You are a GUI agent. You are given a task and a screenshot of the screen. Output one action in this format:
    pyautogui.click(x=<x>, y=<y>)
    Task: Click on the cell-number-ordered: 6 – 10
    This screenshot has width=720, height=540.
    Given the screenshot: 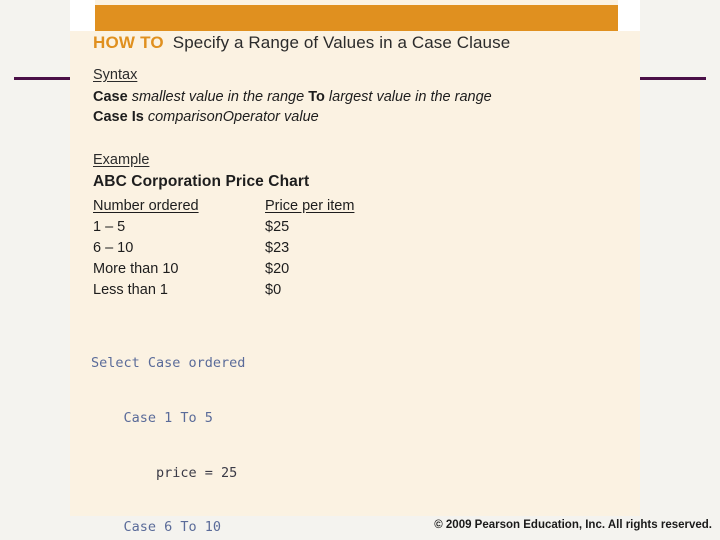 What is the action you would take?
    pyautogui.click(x=113, y=248)
    